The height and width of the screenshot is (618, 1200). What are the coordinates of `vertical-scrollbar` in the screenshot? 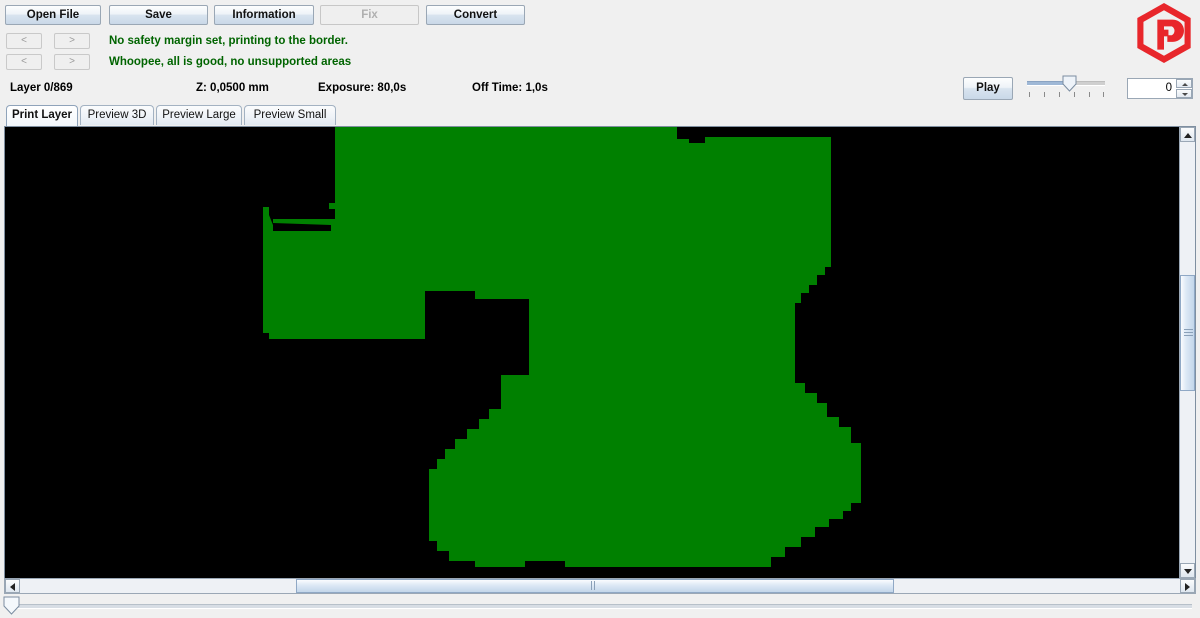 It's located at (1187, 352).